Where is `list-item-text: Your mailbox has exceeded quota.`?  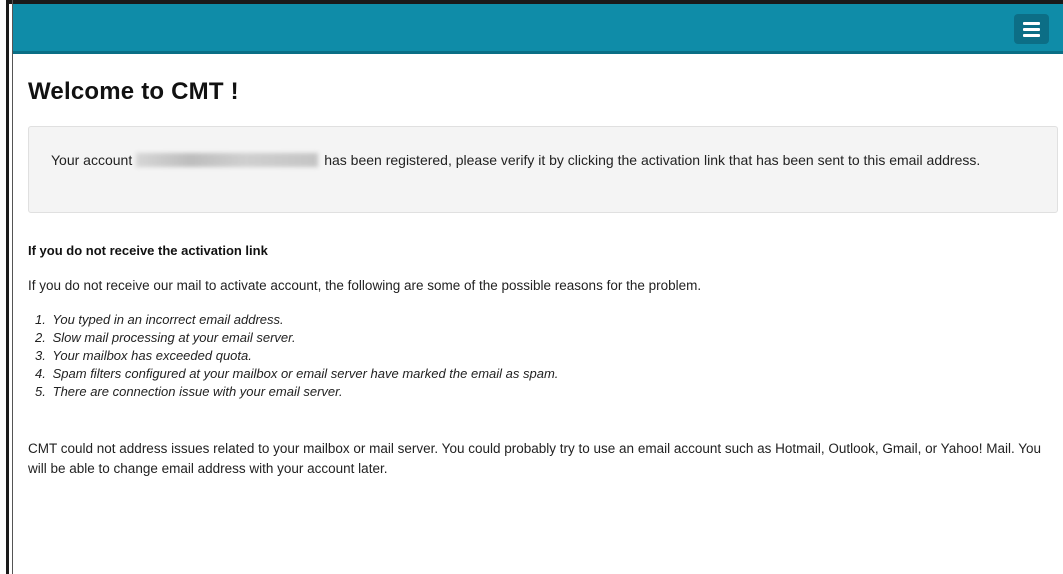
list-item-text: Your mailbox has exceeded quota. is located at coordinates (152, 355).